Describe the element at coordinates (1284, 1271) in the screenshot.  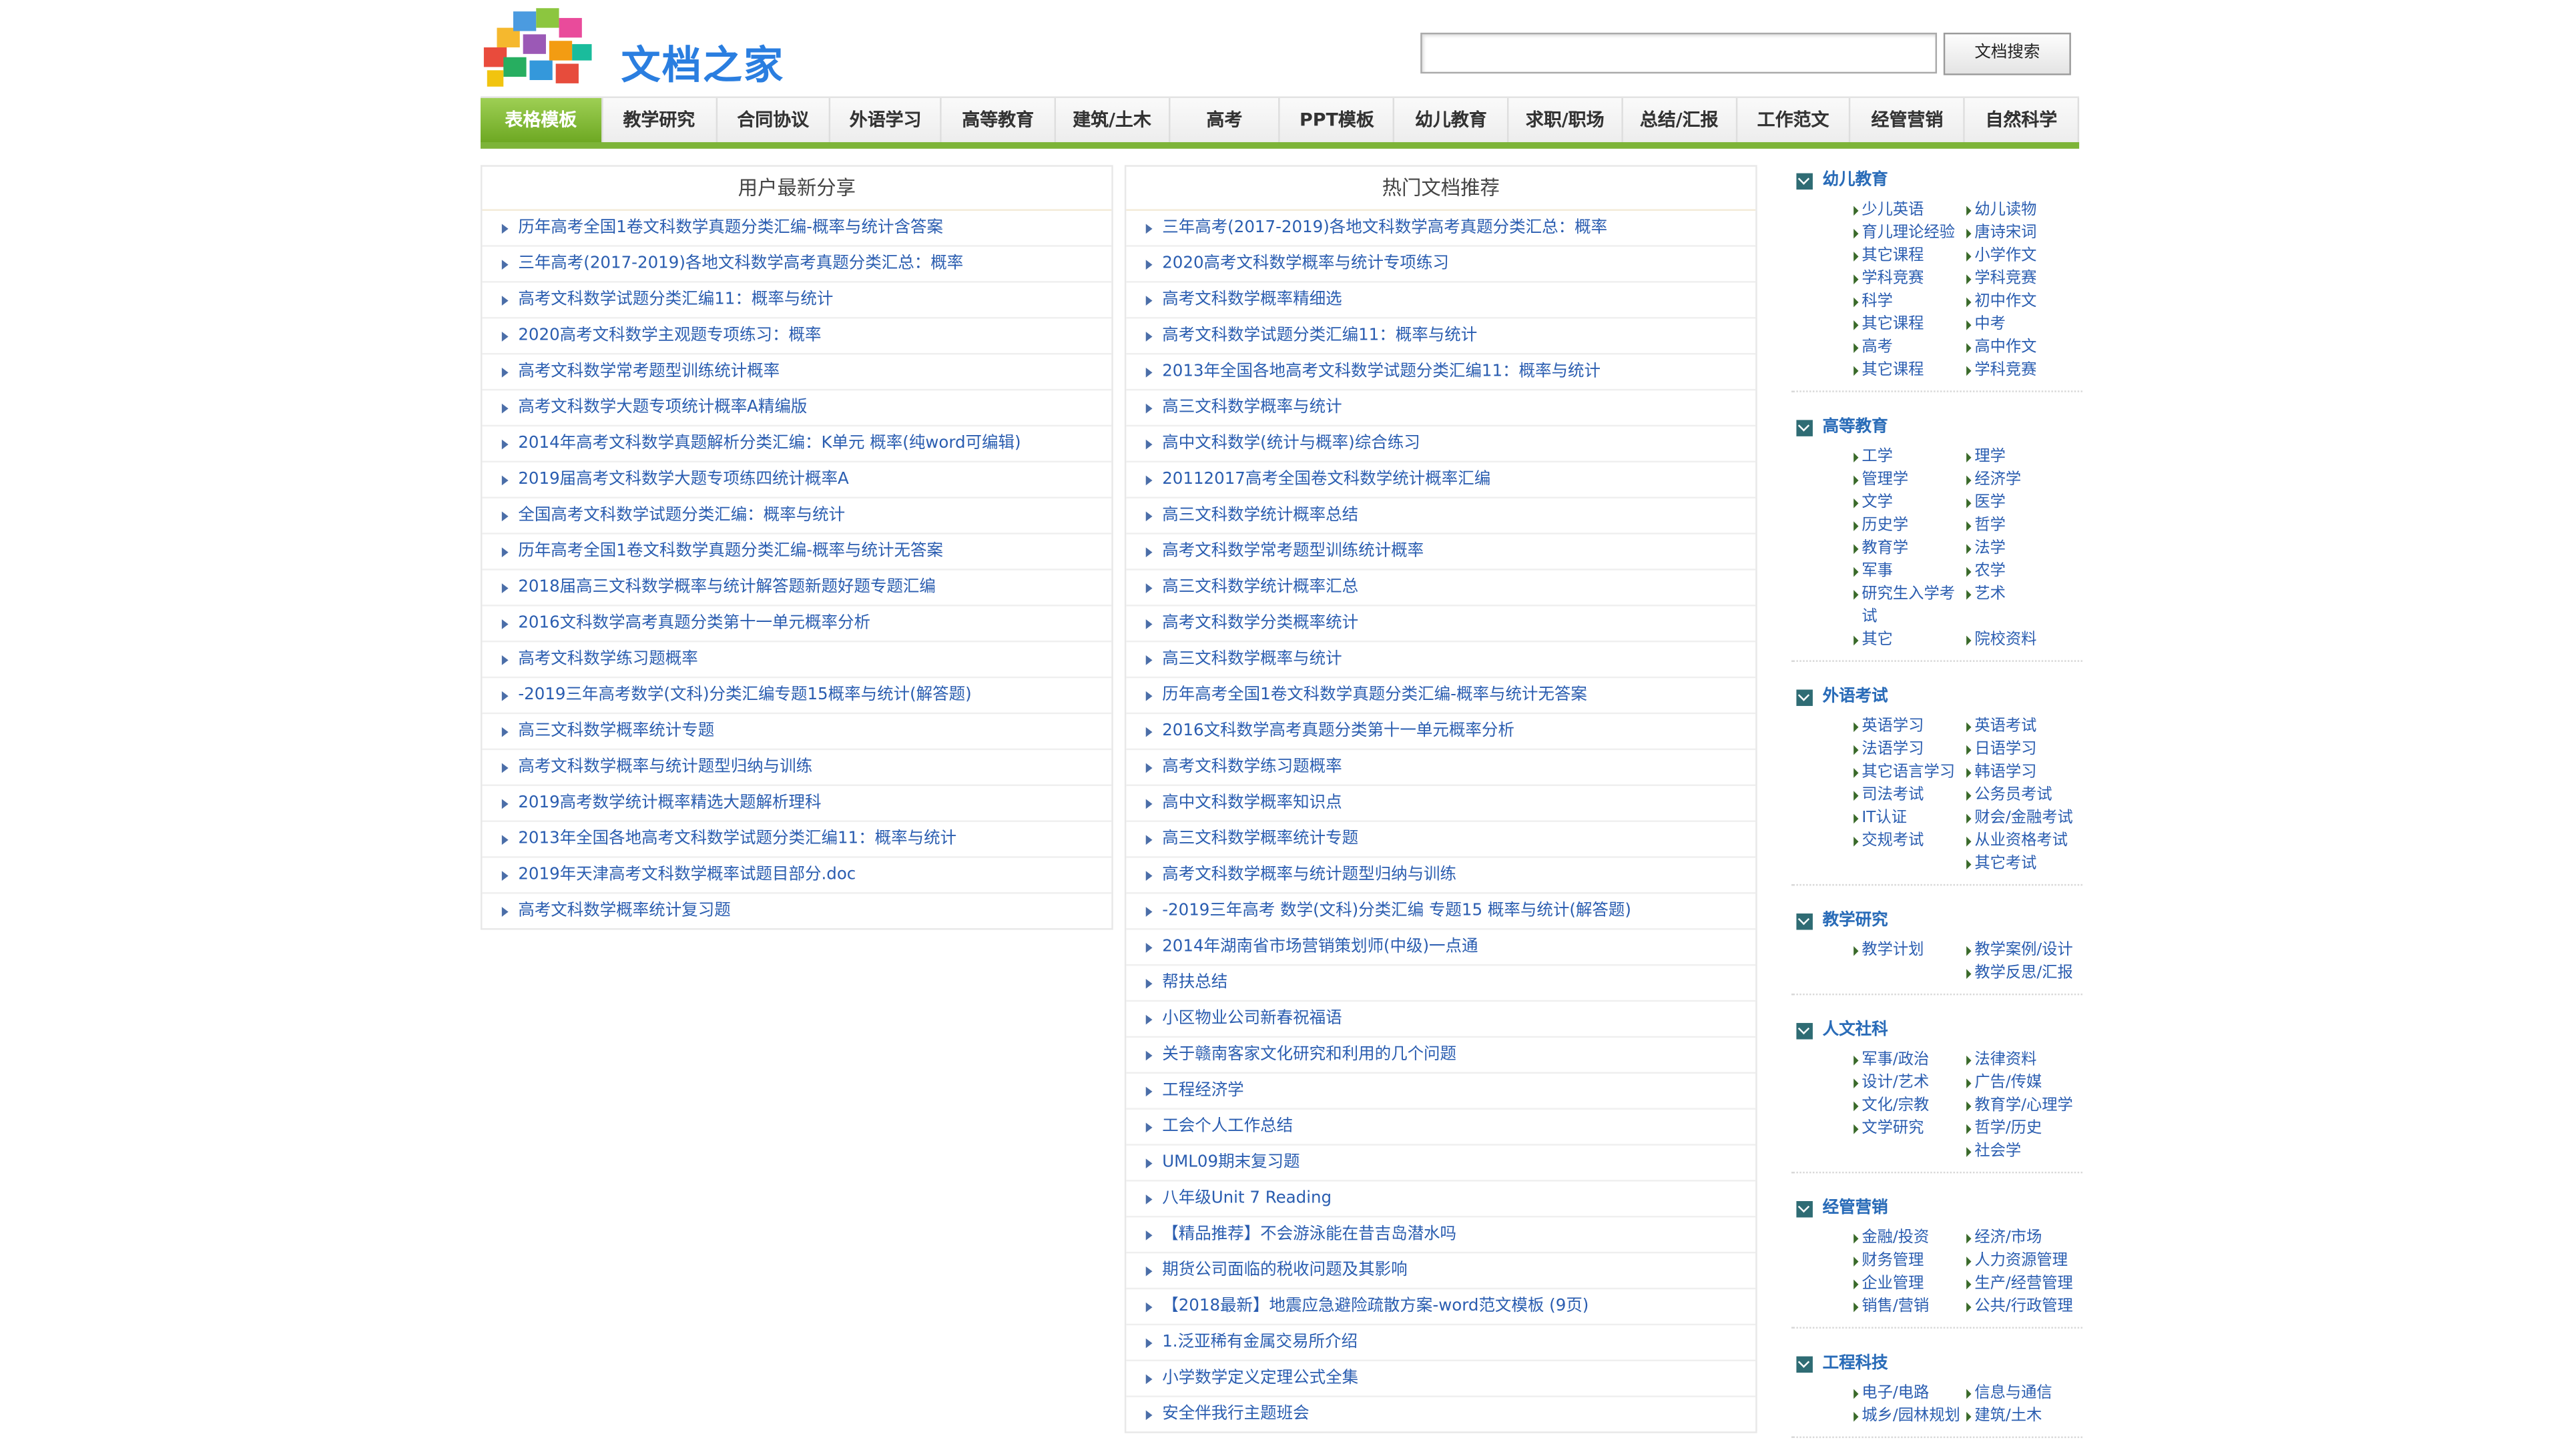
I see `doc-title: 期货公司面临的税收问题及其影响` at that location.